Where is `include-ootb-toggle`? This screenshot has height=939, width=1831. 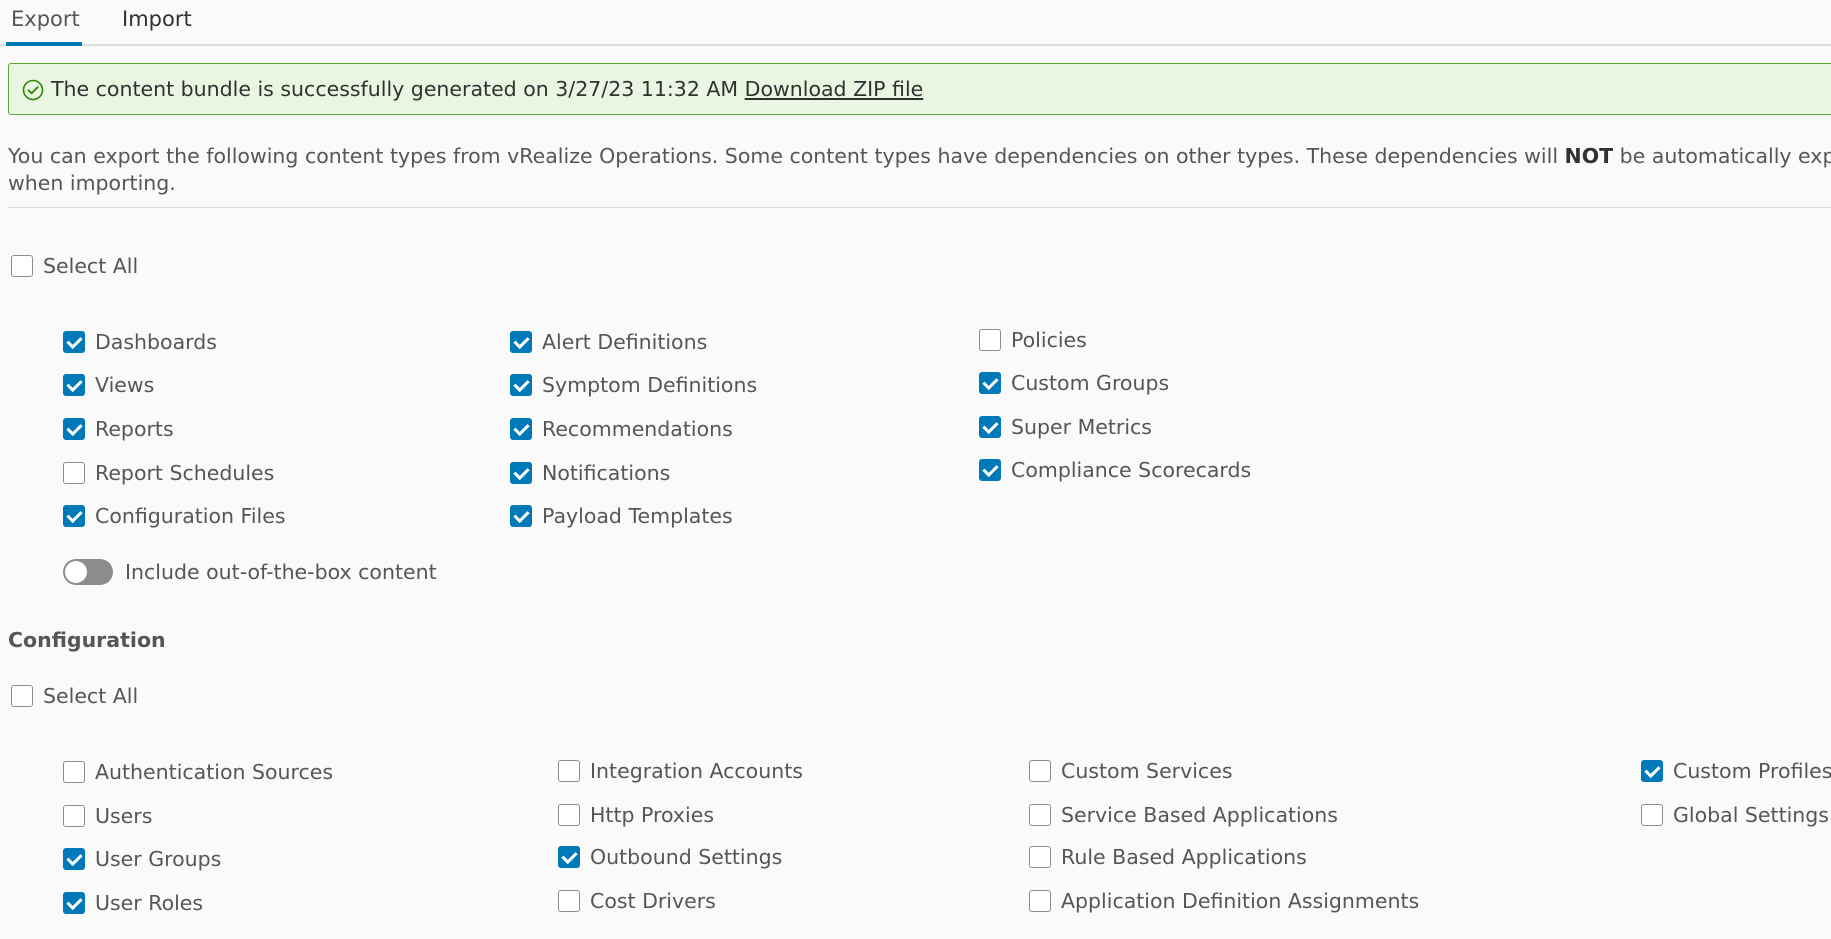
include-ootb-toggle is located at coordinates (88, 572).